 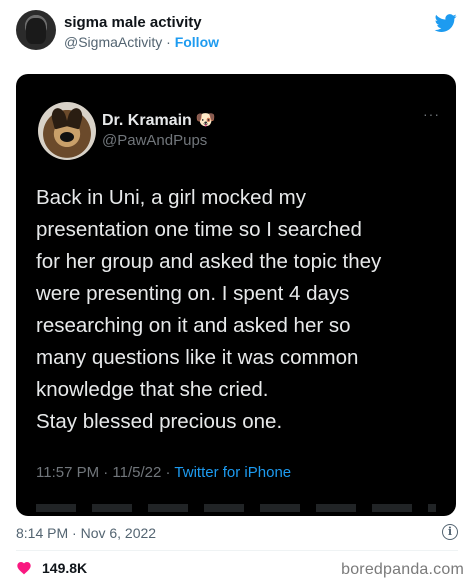 I want to click on cropped-stats-row, so click(x=236, y=508).